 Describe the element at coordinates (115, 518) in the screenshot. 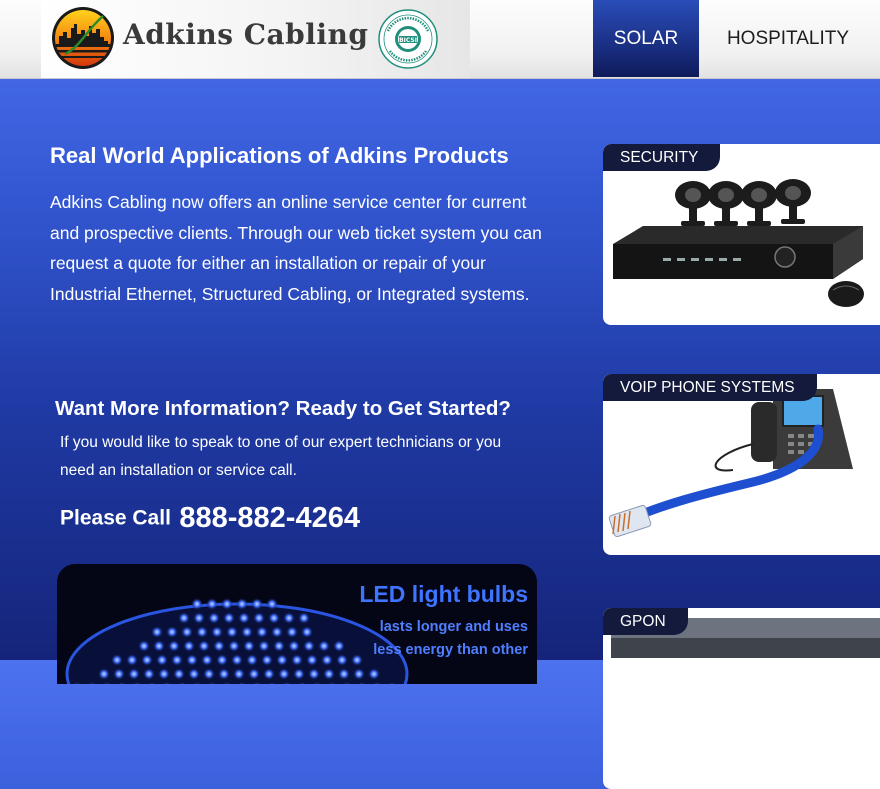

I see `call-label: Please Call` at that location.